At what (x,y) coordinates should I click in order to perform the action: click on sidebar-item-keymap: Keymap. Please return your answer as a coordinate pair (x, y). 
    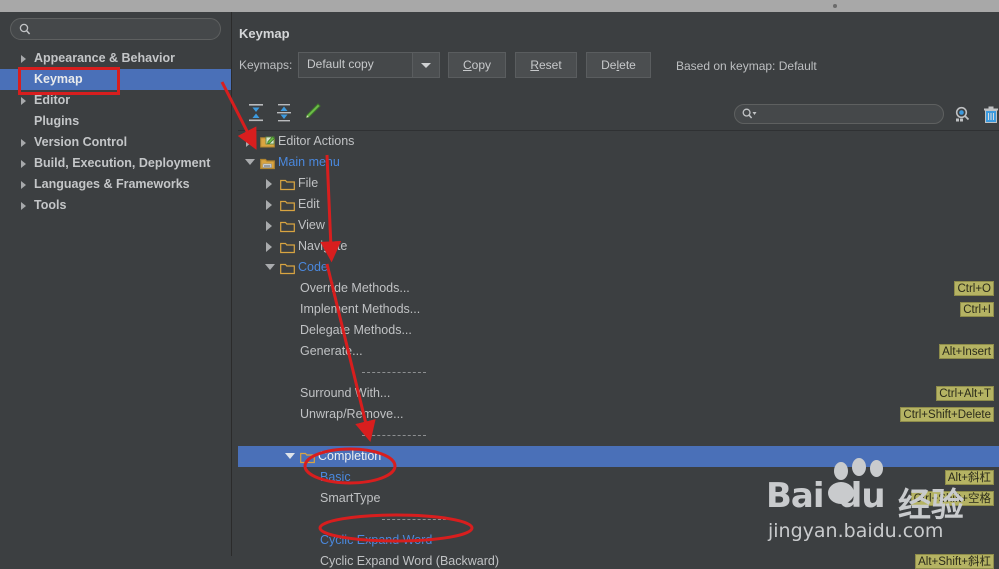
    Looking at the image, I should click on (115, 79).